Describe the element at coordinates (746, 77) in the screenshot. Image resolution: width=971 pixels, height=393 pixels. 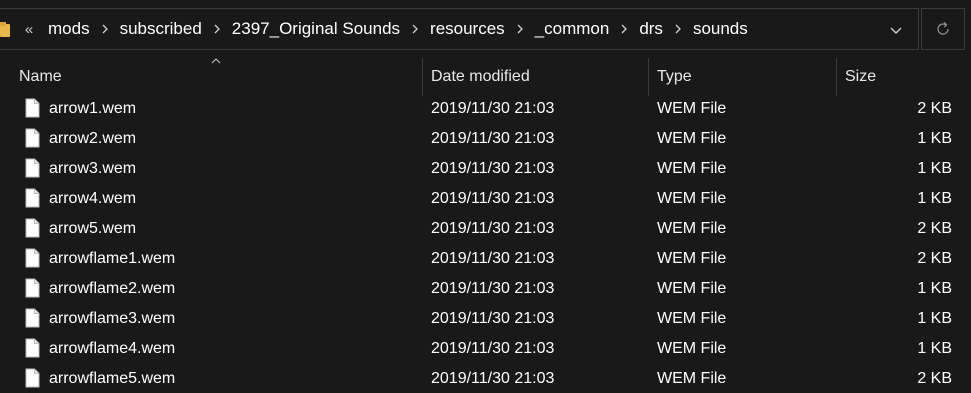
I see `column-header-type: Type` at that location.